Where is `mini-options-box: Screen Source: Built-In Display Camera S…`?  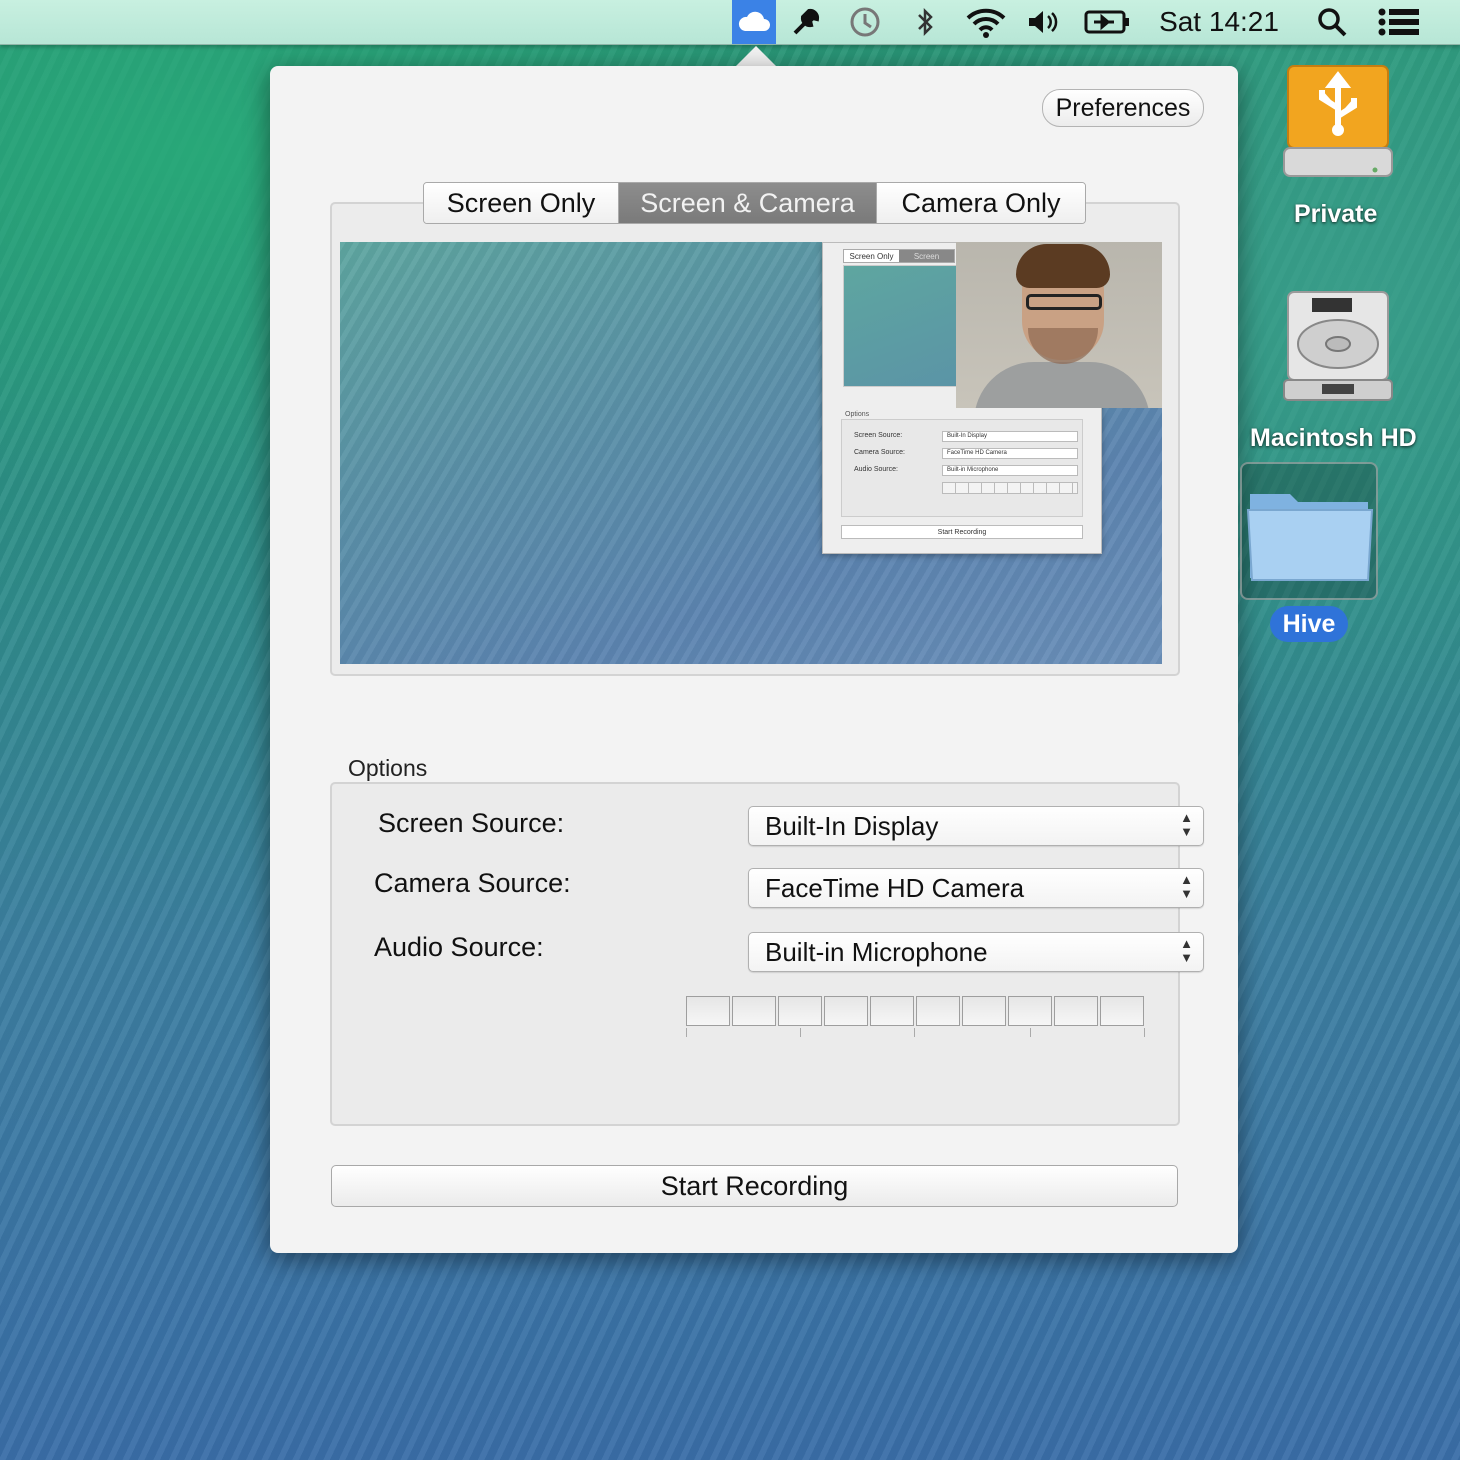 mini-options-box: Screen Source: Built-In Display Camera S… is located at coordinates (962, 468).